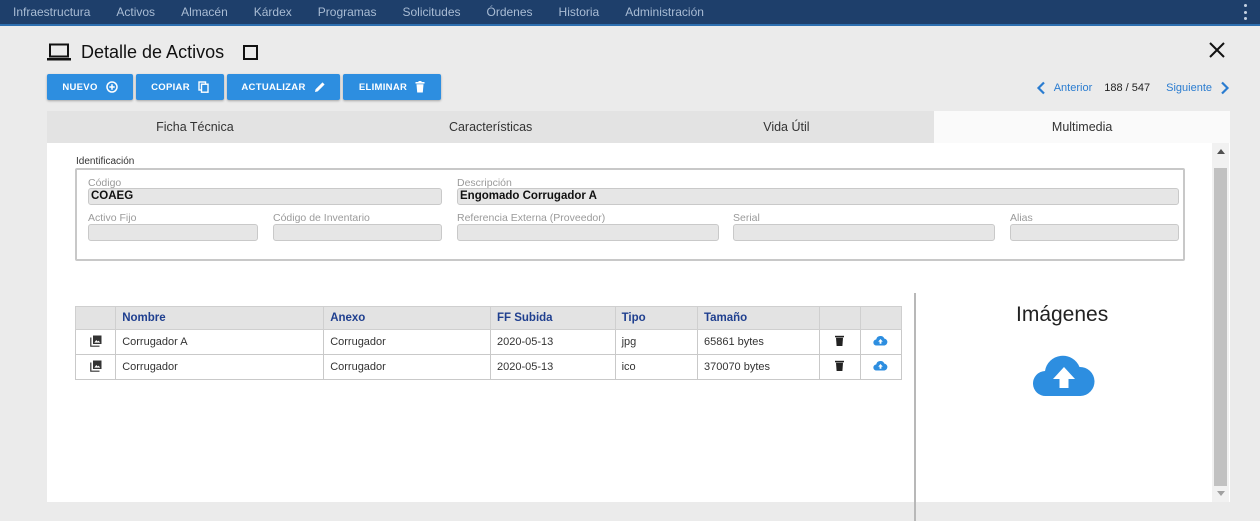 The width and height of the screenshot is (1260, 521). I want to click on col-download-header, so click(881, 318).